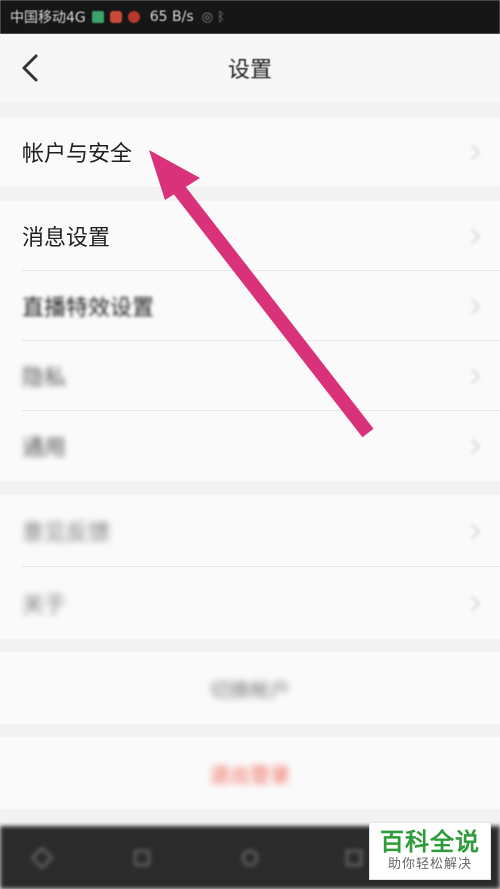 Image resolution: width=500 pixels, height=889 pixels. I want to click on settings-group-account: 帐户与安全, so click(250, 152).